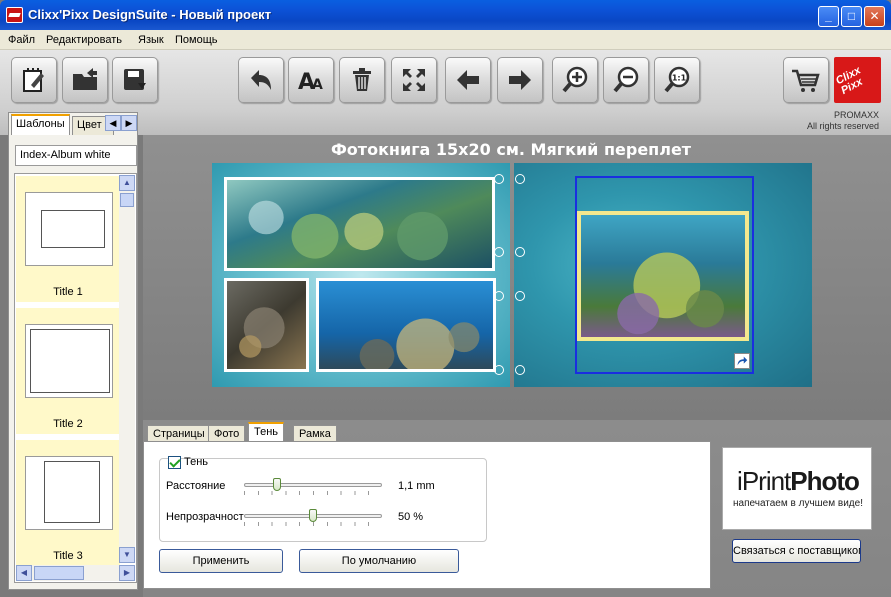 This screenshot has height=597, width=891. I want to click on menu-edit: Редактировать, so click(84, 40).